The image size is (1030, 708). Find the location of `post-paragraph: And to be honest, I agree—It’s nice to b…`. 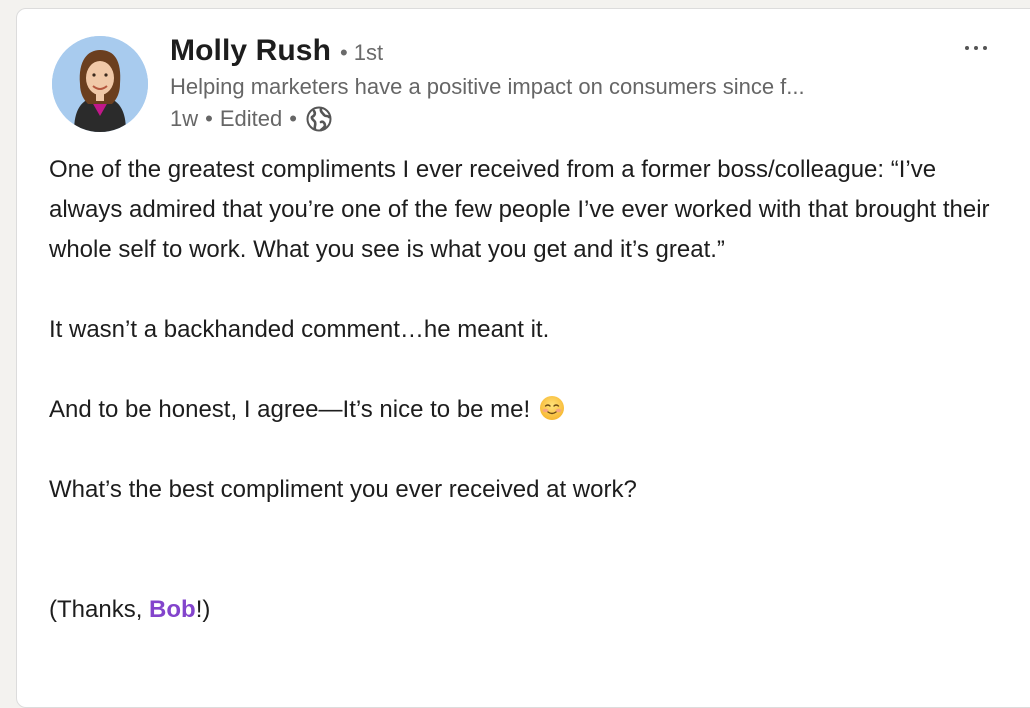

post-paragraph: And to be honest, I agree—It’s nice to b… is located at coordinates (529, 410).